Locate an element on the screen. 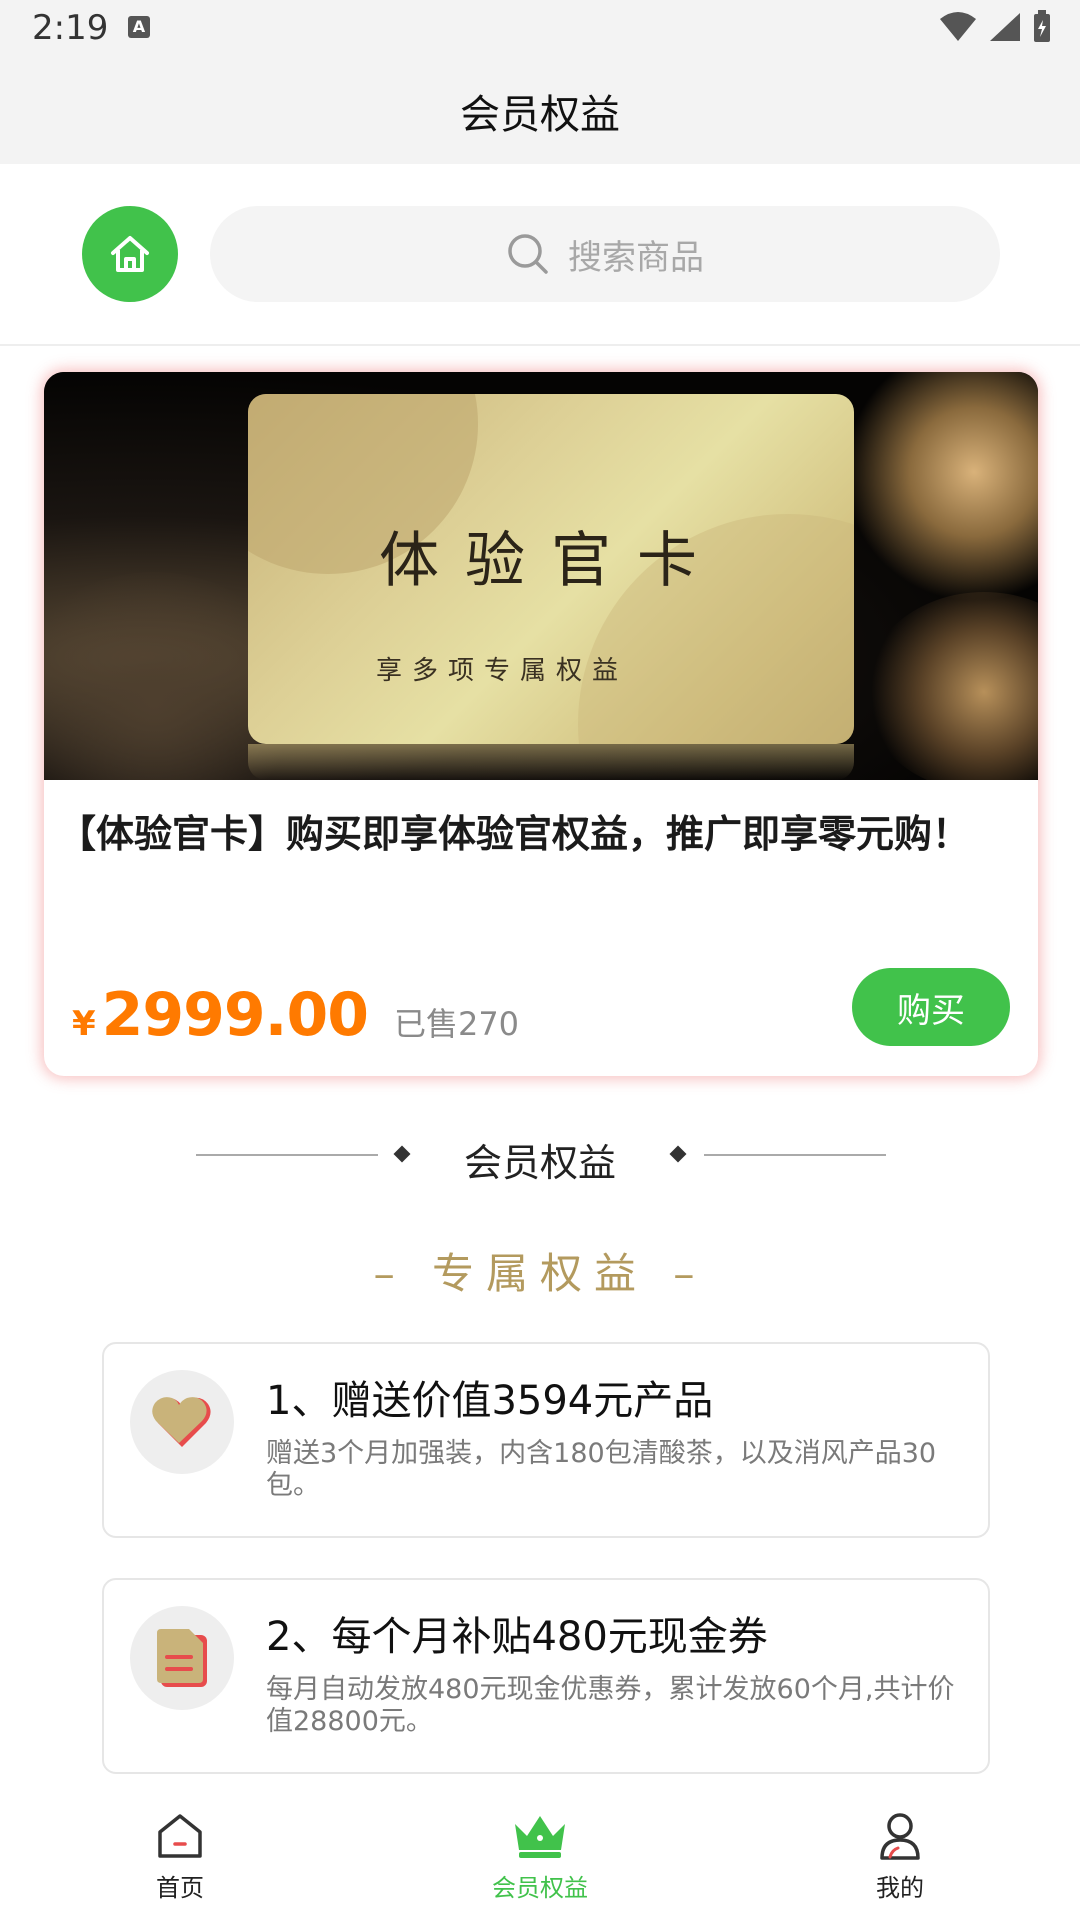 The image size is (1080, 1920). status-bar: 2:19 A is located at coordinates (540, 29).